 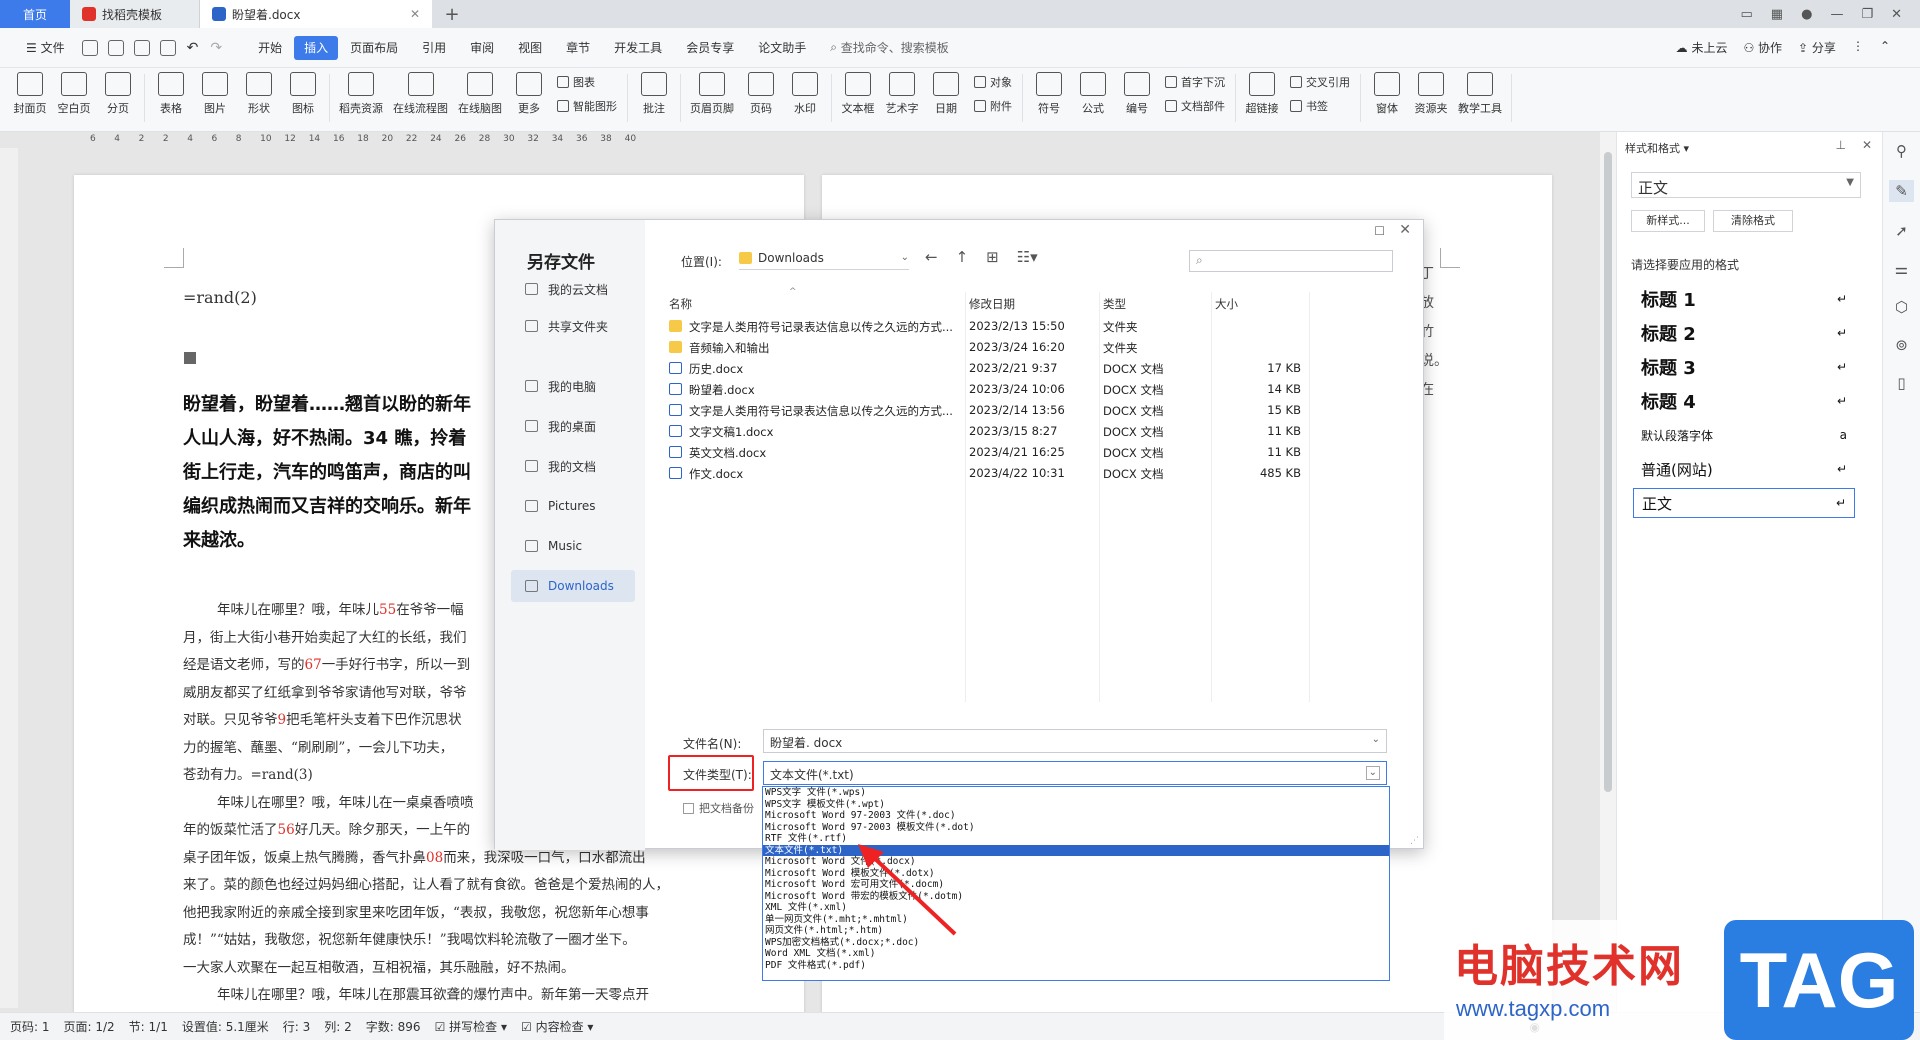 What do you see at coordinates (587, 82) in the screenshot?
I see `ribbon-small-chart: 图表` at bounding box center [587, 82].